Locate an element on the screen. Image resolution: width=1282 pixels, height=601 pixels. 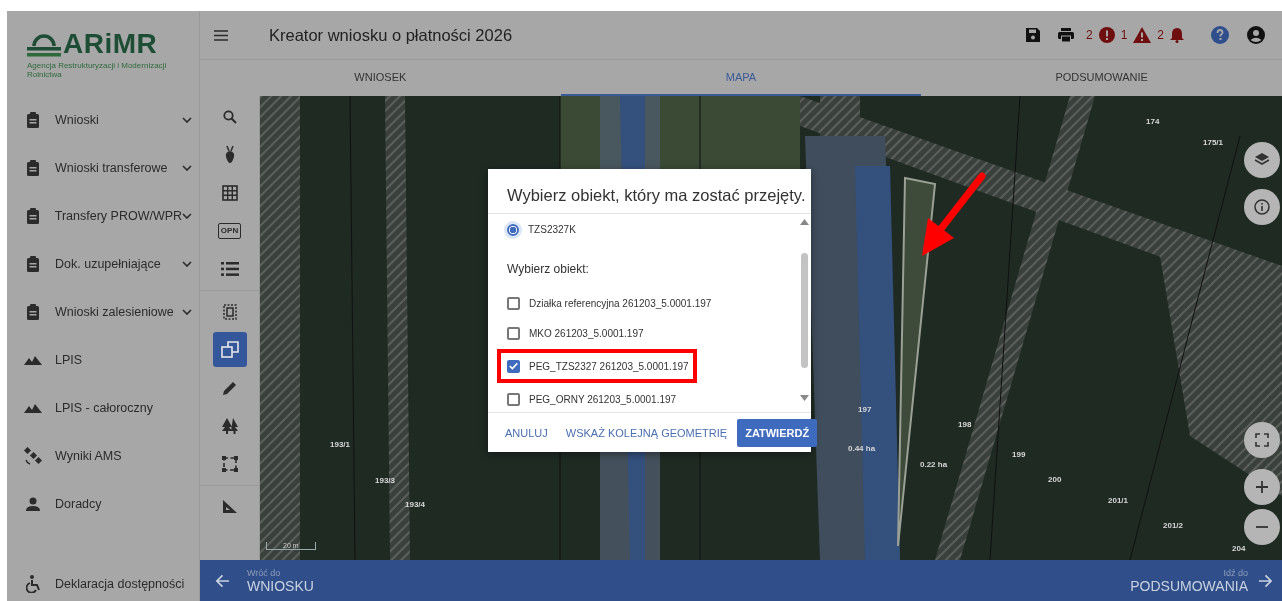
dialog-button: ANULUJ is located at coordinates (526, 432).